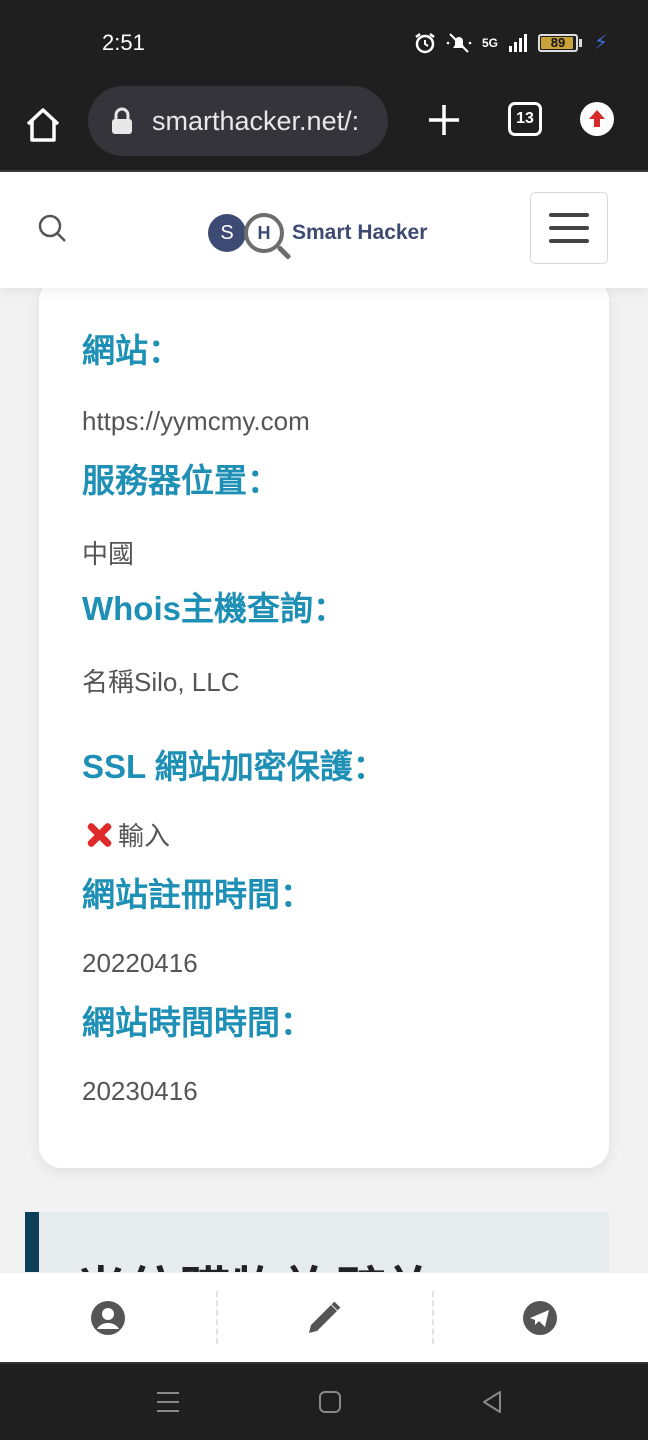 The image size is (648, 1440). I want to click on registered-date-label: 網站註冊時間：, so click(197, 894).